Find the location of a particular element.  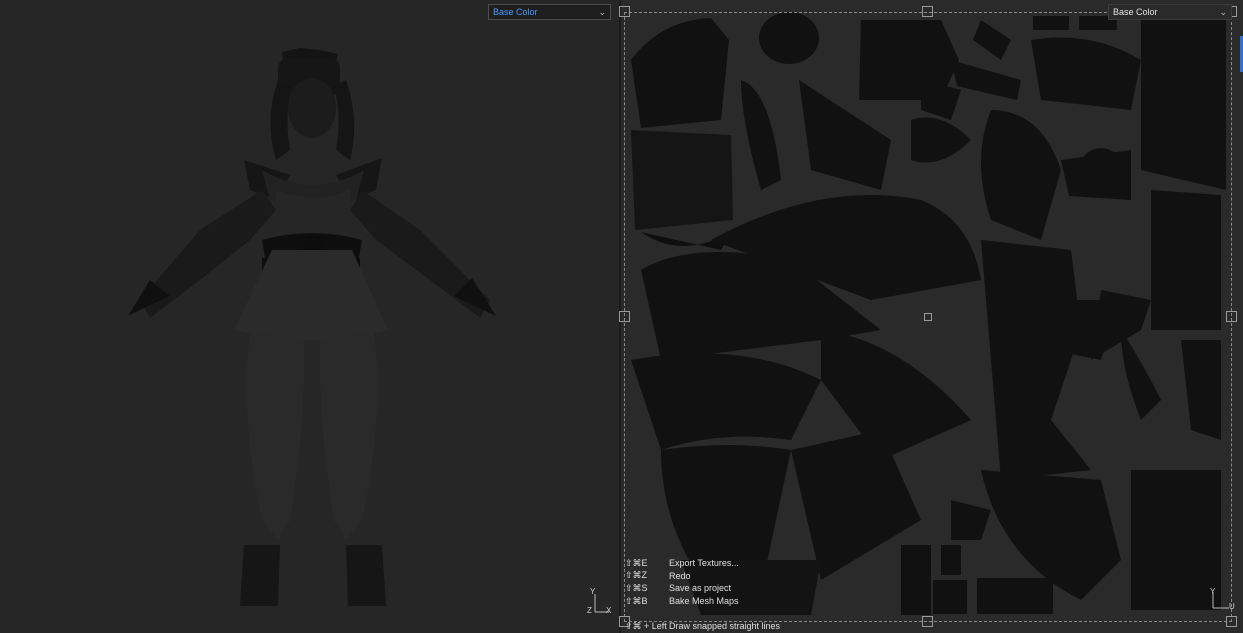

shortcut-action: Redo is located at coordinates (680, 575).